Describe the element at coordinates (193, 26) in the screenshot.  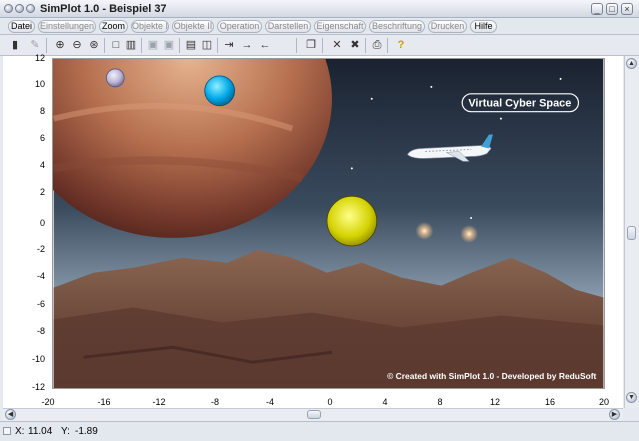
I see `menu-objekte-2: Objekte II` at that location.